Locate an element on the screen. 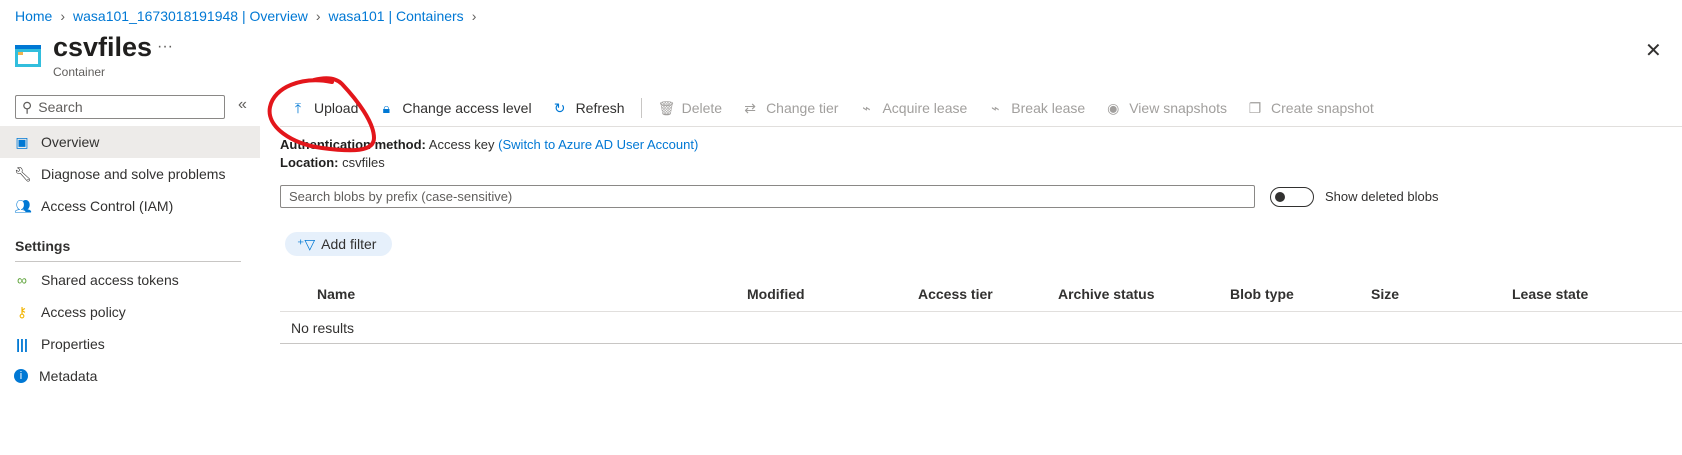 Image resolution: width=1682 pixels, height=455 pixels. label: Change access level is located at coordinates (467, 108).